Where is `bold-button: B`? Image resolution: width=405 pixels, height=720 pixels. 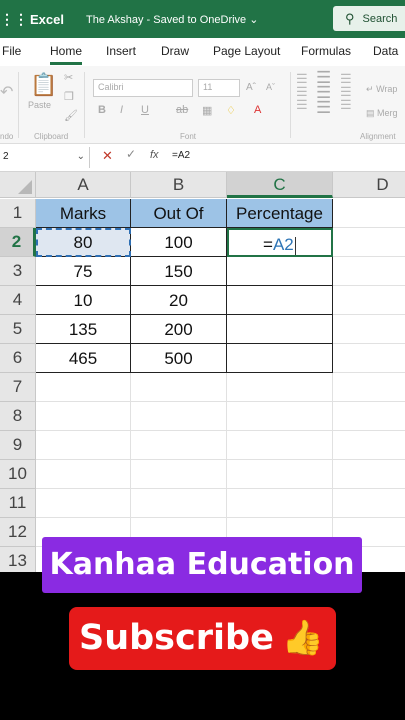 bold-button: B is located at coordinates (102, 110).